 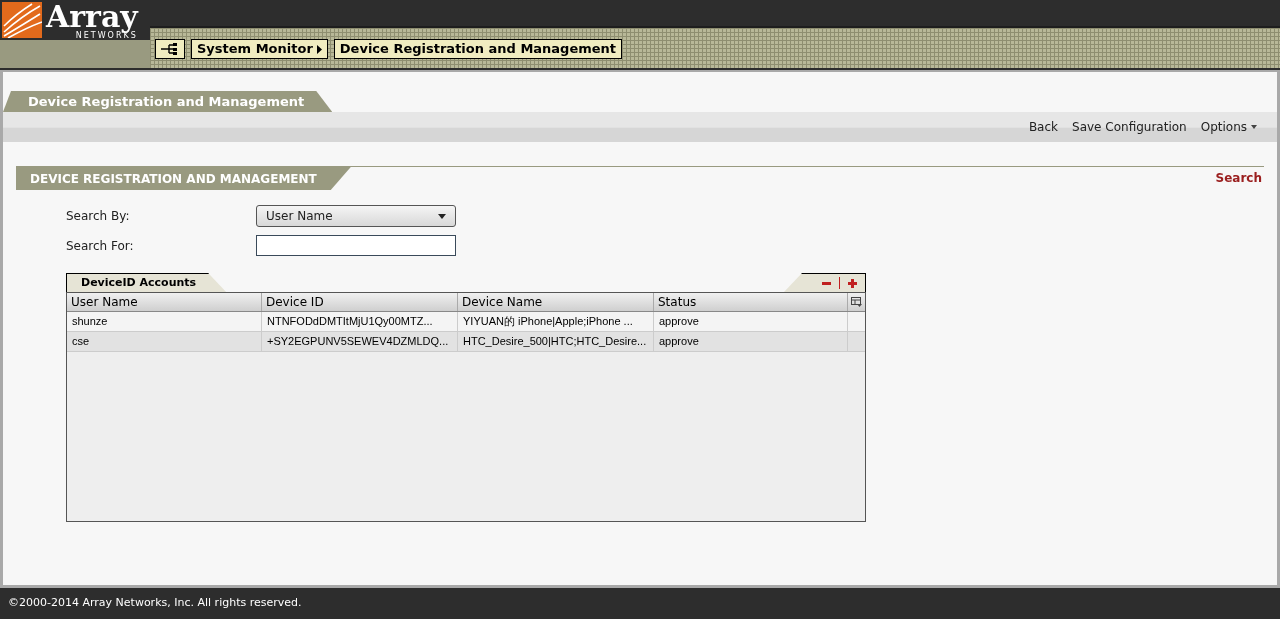 I want to click on sitemap-button, so click(x=170, y=49).